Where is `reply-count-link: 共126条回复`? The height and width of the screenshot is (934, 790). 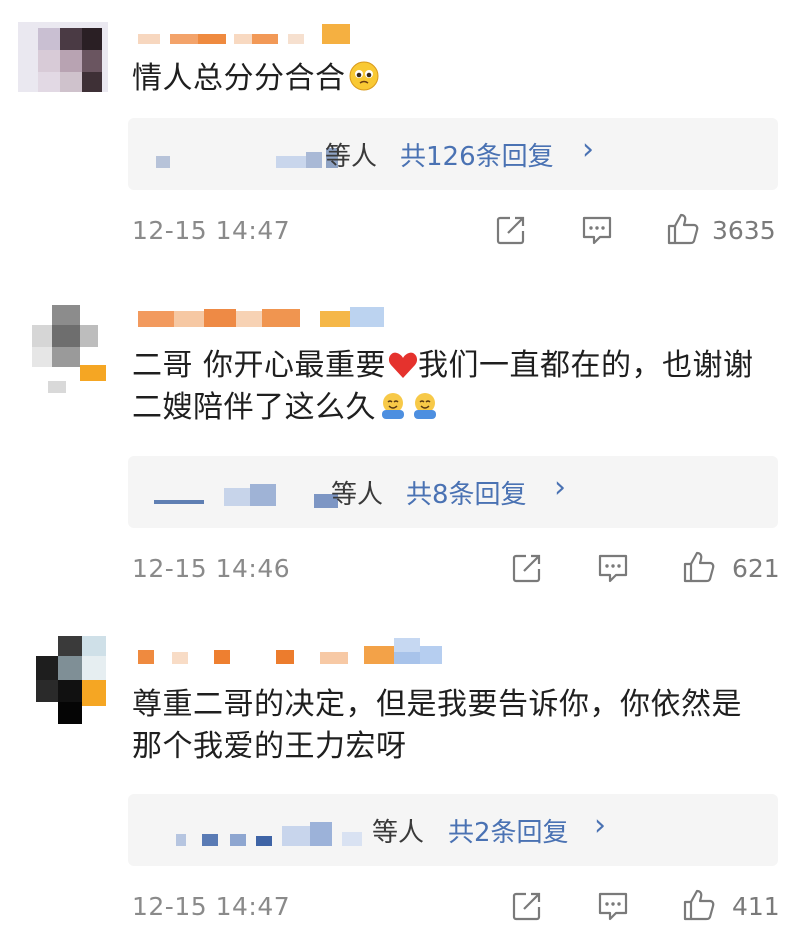
reply-count-link: 共126条回复 is located at coordinates (477, 154).